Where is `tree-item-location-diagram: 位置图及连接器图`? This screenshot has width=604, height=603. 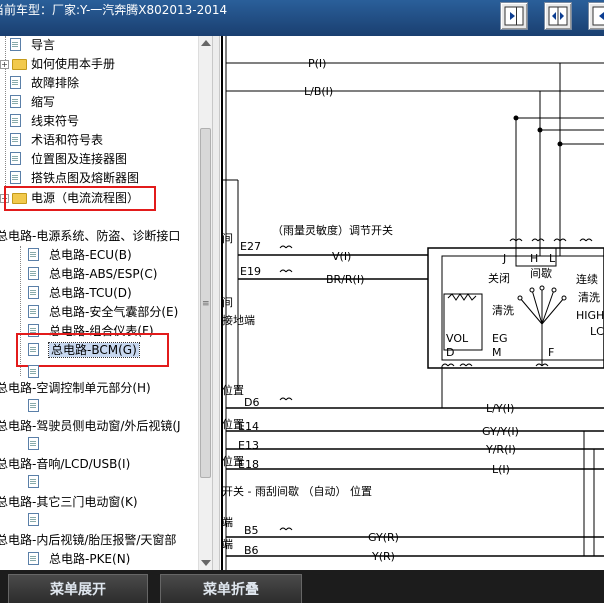 tree-item-location-diagram: 位置图及连接器图 is located at coordinates (68, 159).